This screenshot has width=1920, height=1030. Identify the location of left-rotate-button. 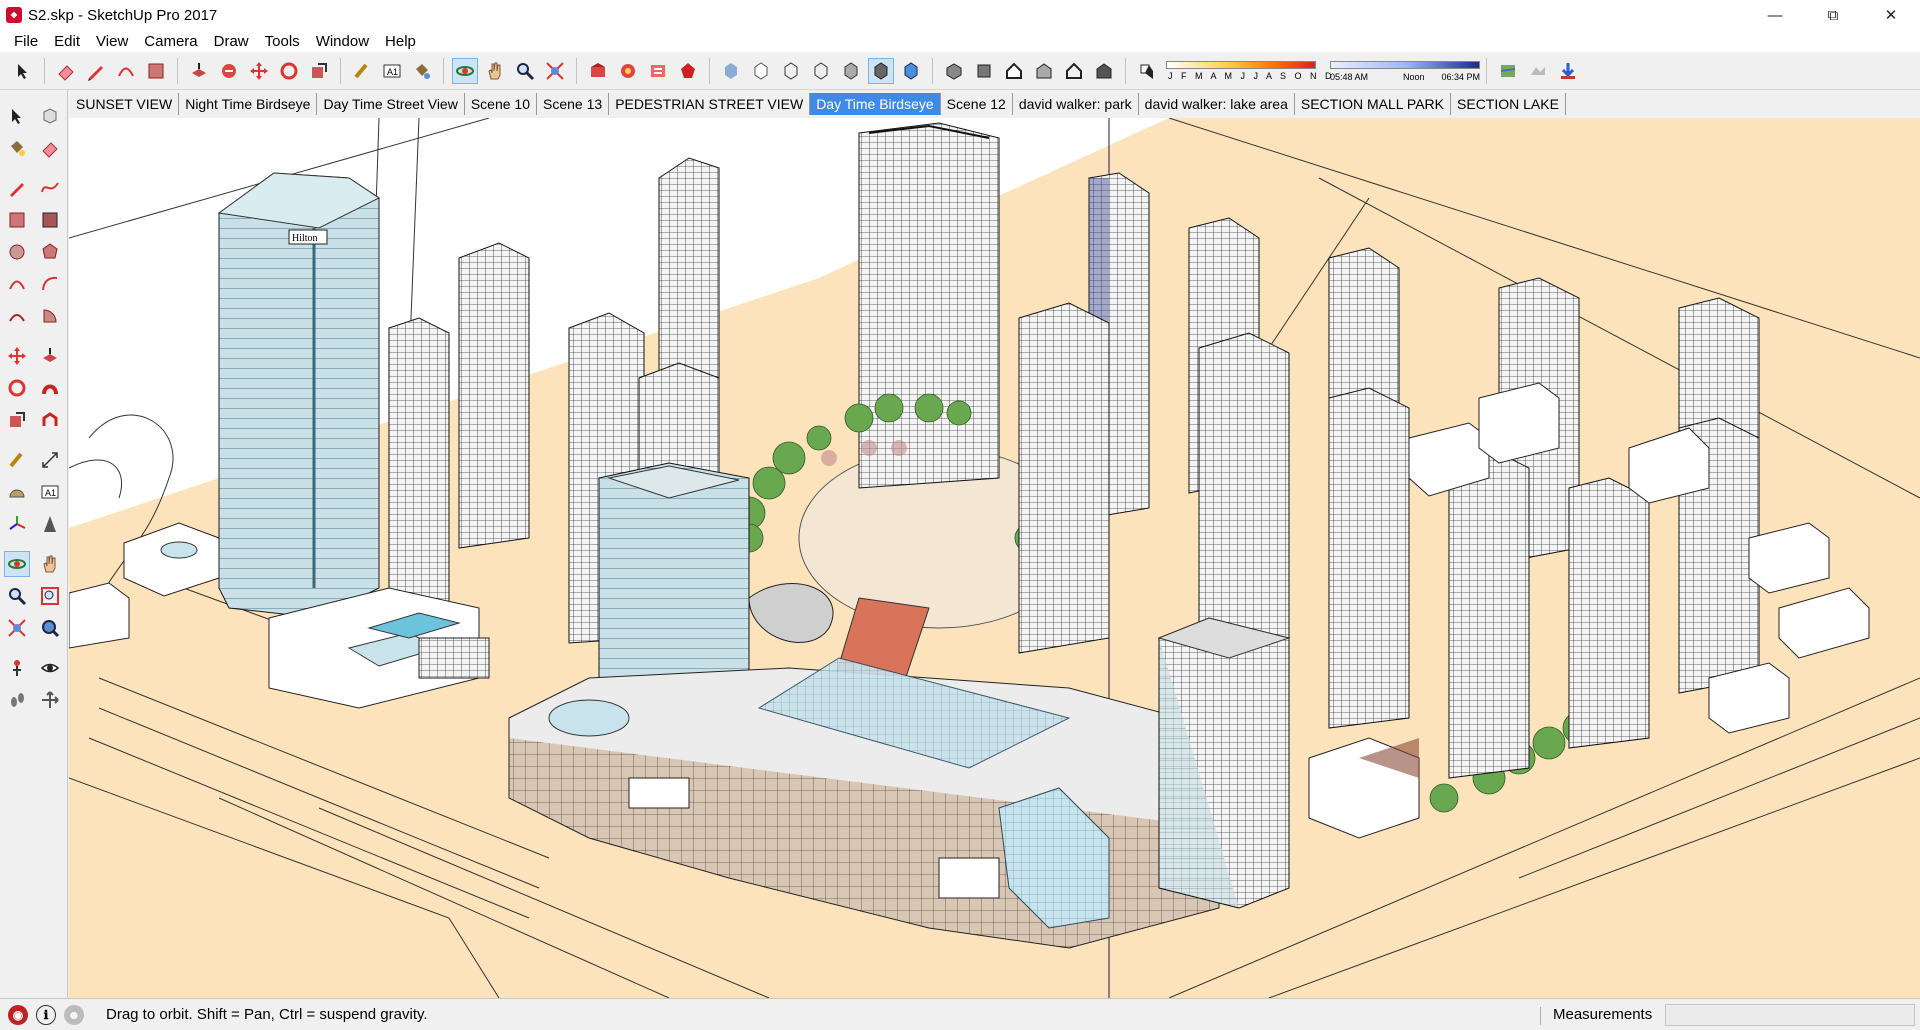
(17, 388).